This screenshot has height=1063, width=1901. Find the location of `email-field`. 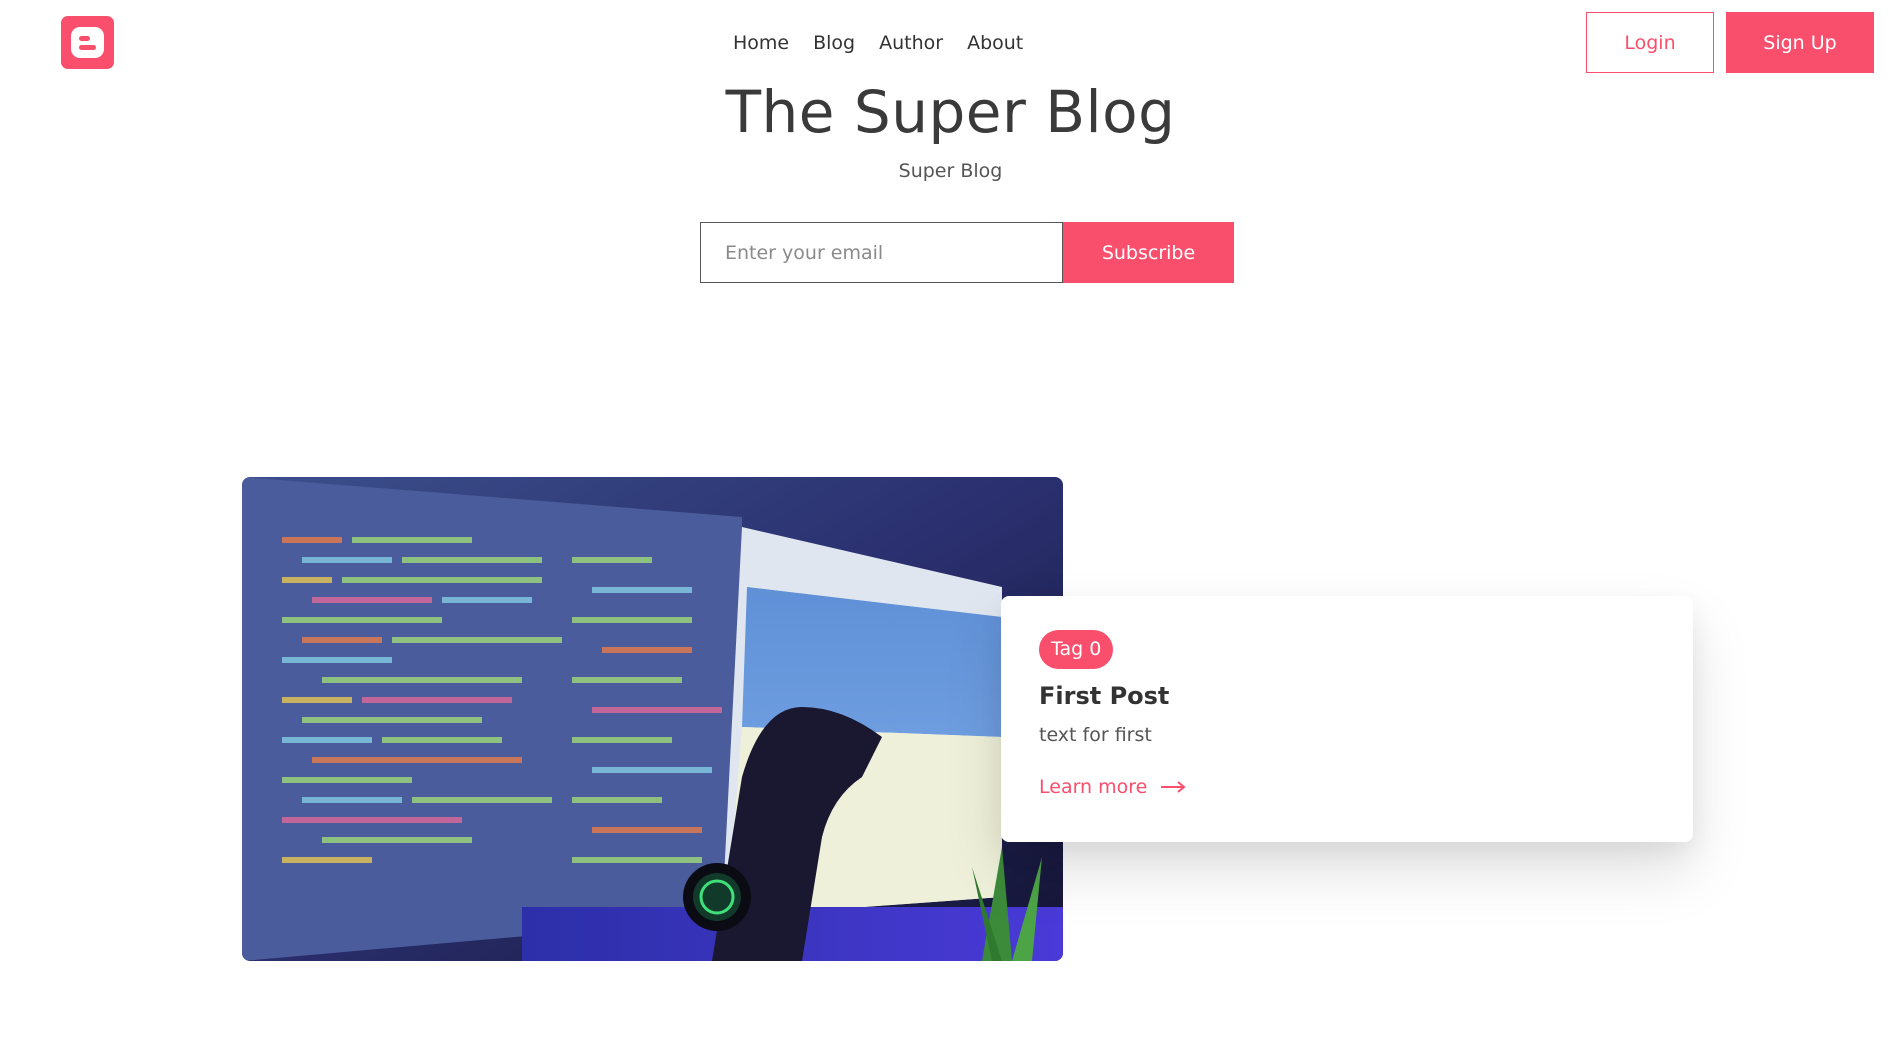

email-field is located at coordinates (881, 252).